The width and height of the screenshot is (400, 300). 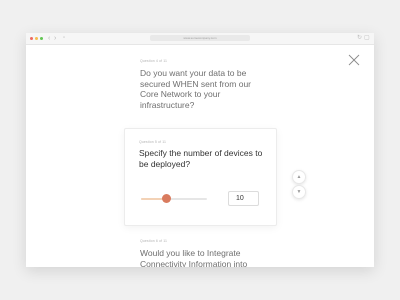 I want to click on chevron-down-icon: ▼, so click(x=299, y=192).